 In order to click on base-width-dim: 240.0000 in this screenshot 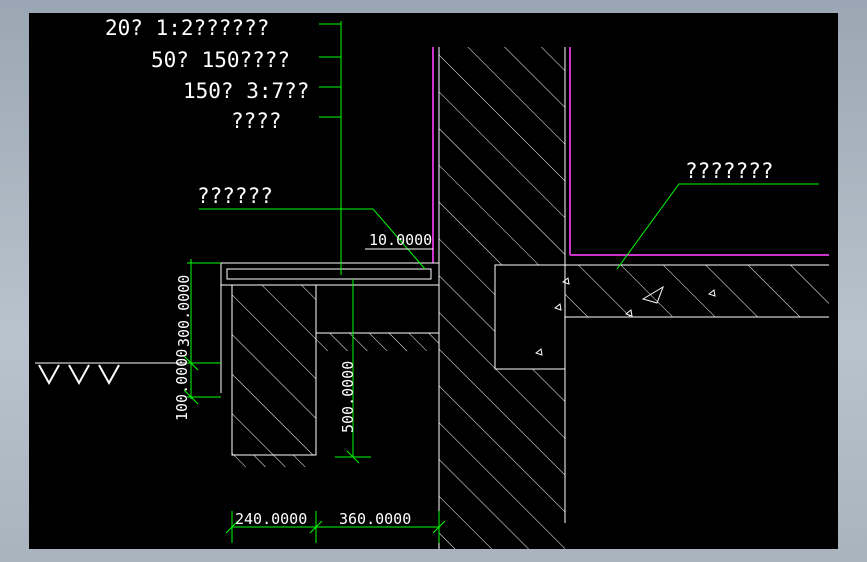, I will do `click(271, 519)`.